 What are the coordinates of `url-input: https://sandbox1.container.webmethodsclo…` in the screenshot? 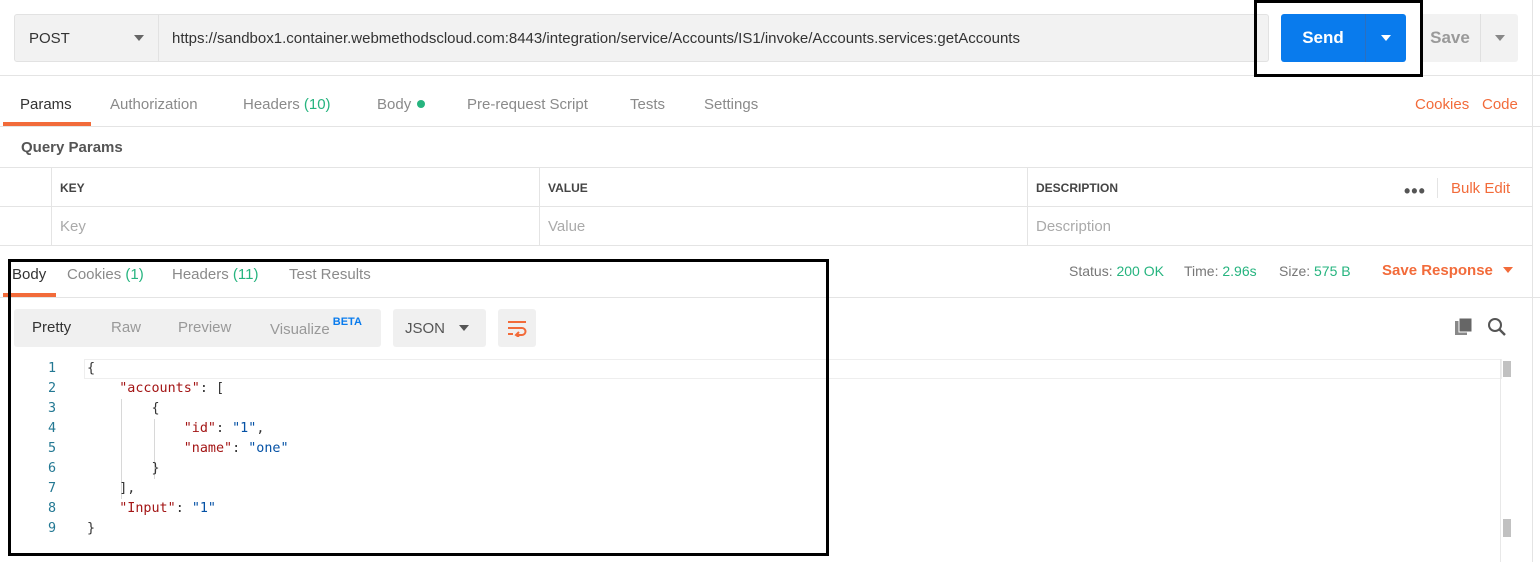 It's located at (714, 38).